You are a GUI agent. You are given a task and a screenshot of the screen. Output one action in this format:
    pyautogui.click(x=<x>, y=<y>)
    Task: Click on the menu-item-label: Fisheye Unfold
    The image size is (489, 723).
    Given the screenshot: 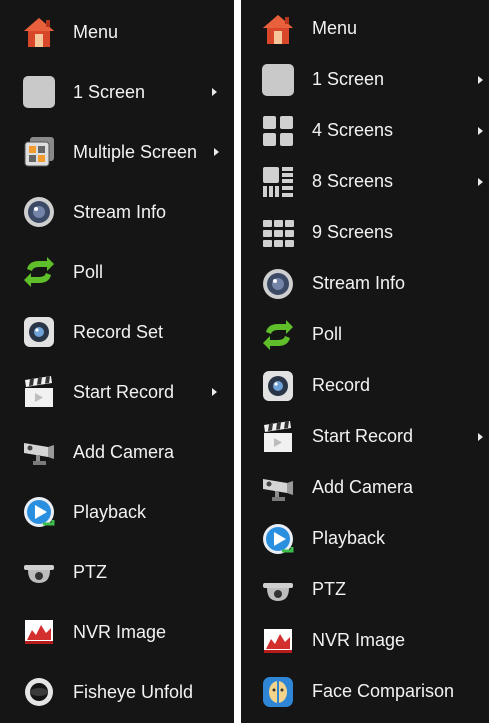 What is the action you would take?
    pyautogui.click(x=133, y=691)
    